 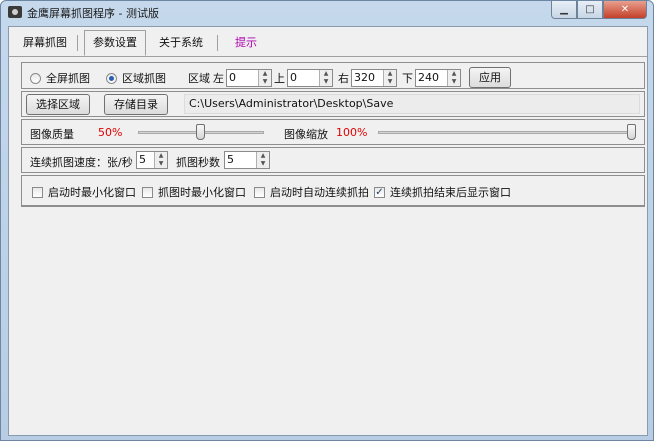 I want to click on region-prefix: 区域, so click(x=199, y=78).